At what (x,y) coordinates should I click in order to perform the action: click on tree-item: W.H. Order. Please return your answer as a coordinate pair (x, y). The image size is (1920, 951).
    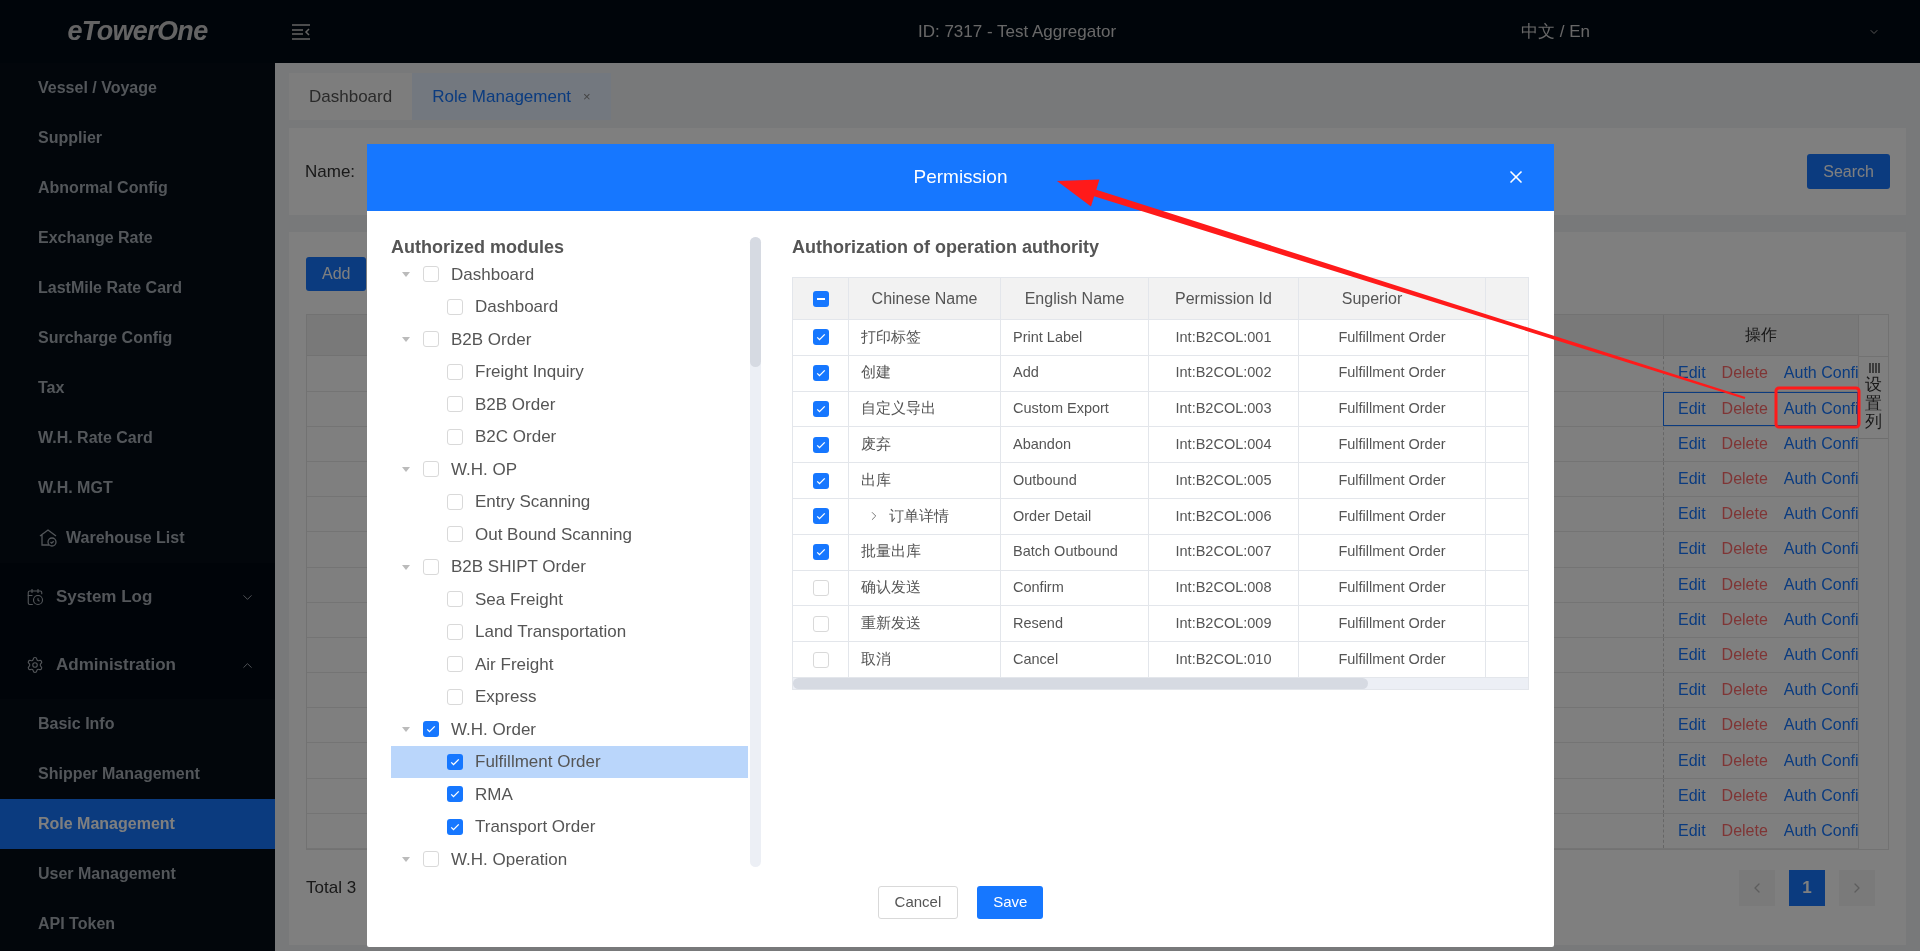
    Looking at the image, I should click on (569, 729).